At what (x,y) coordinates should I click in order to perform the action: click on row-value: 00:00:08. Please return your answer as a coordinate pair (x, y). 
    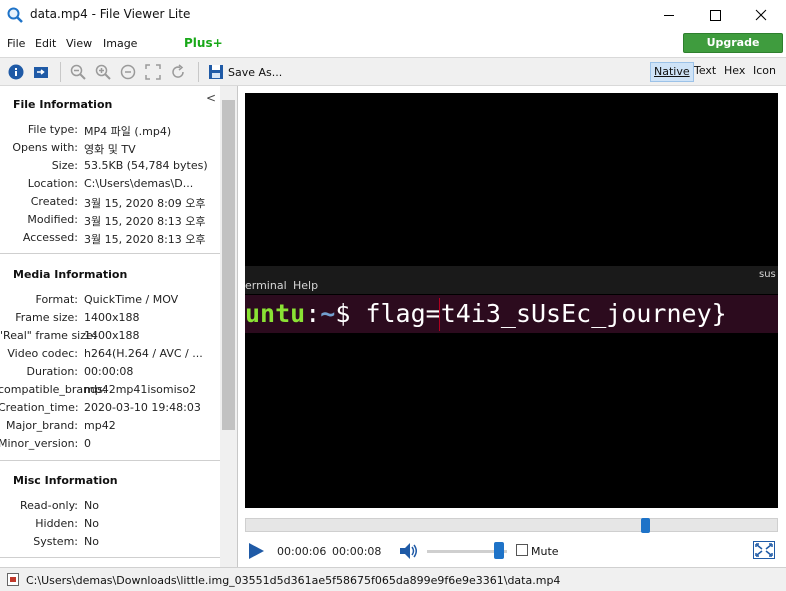
    Looking at the image, I should click on (109, 371).